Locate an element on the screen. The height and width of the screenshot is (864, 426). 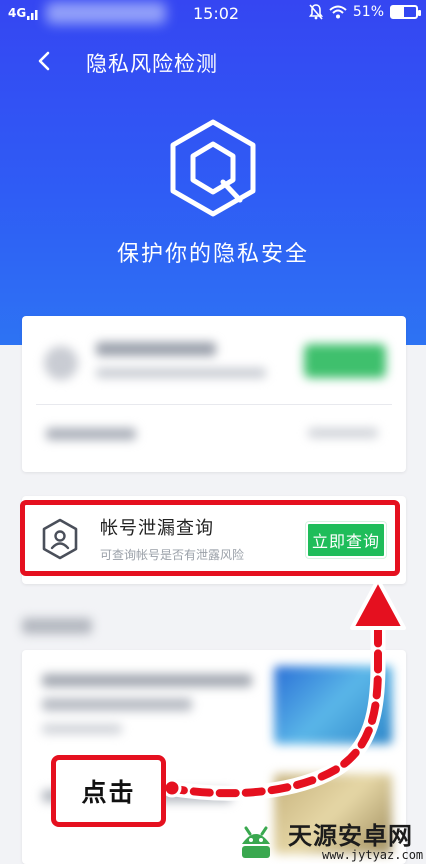
watermark: 天源安卓网 www.jytyaz.com is located at coordinates (329, 835).